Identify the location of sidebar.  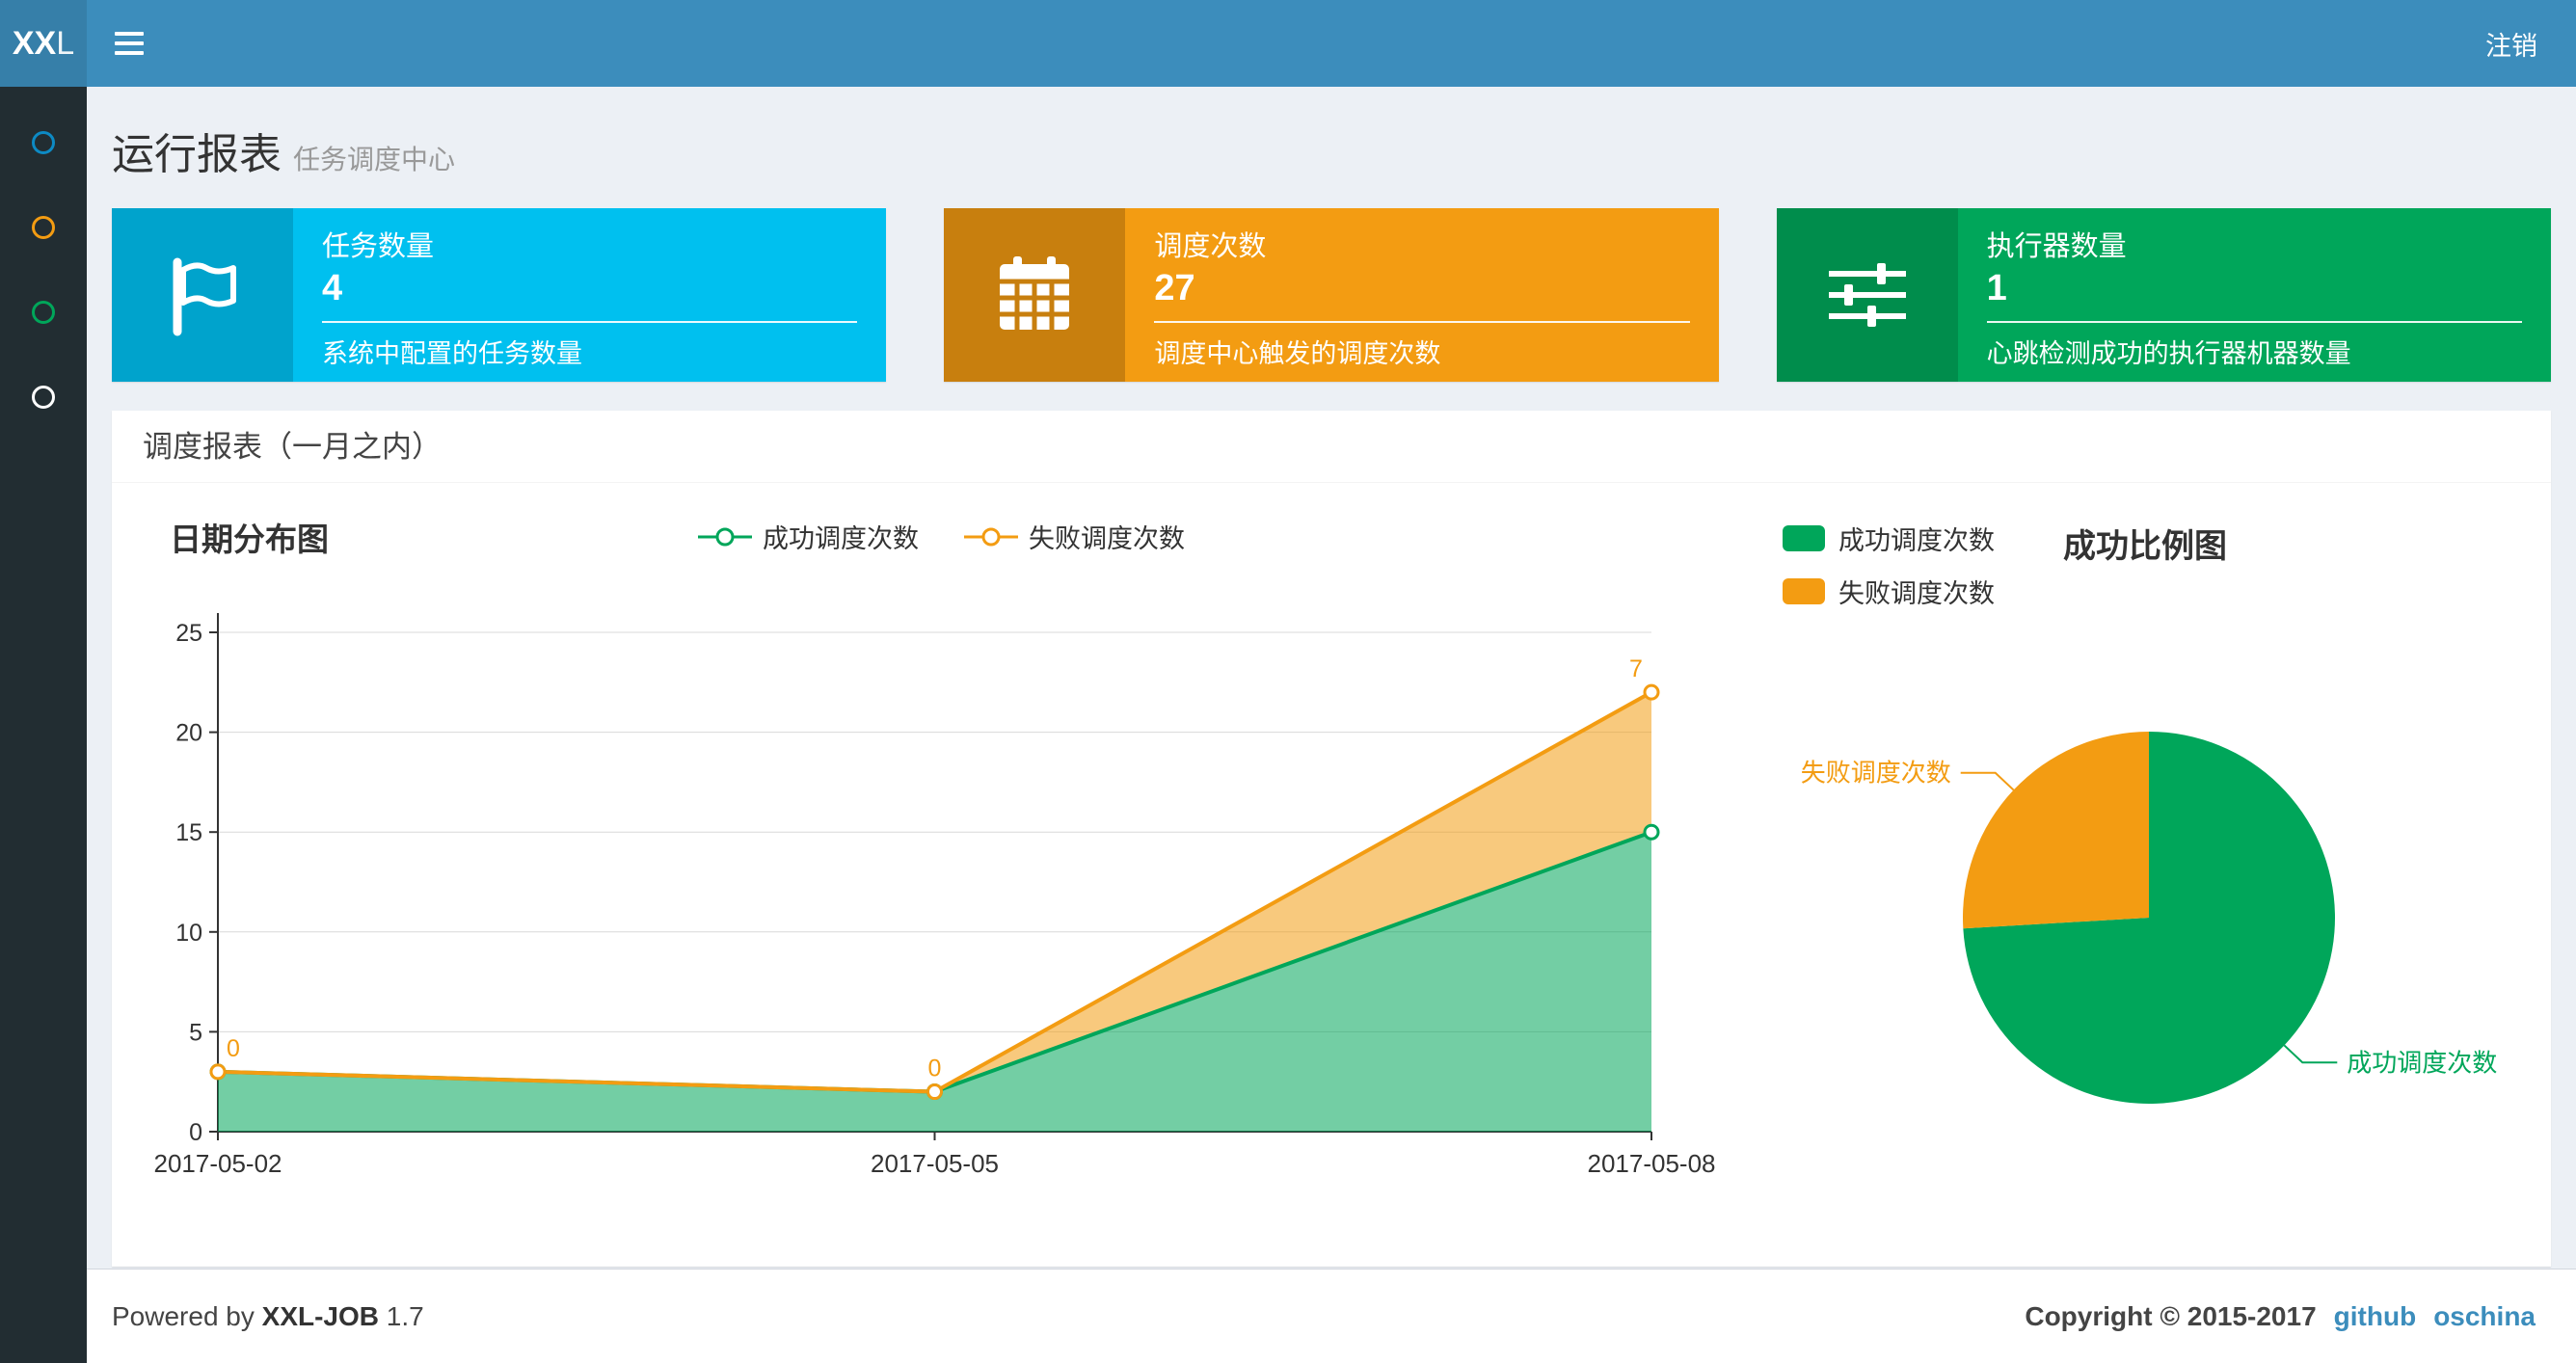
(44, 725).